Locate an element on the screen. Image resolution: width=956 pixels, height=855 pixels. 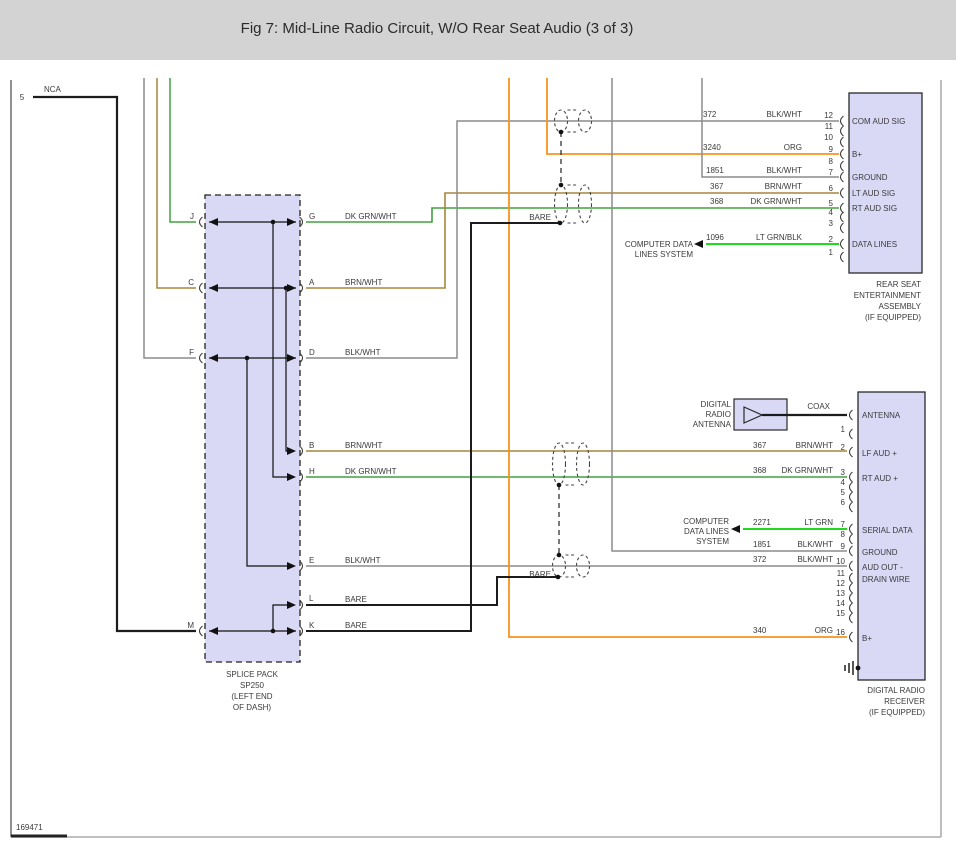
svg-text: 12 is located at coordinates (828, 115).